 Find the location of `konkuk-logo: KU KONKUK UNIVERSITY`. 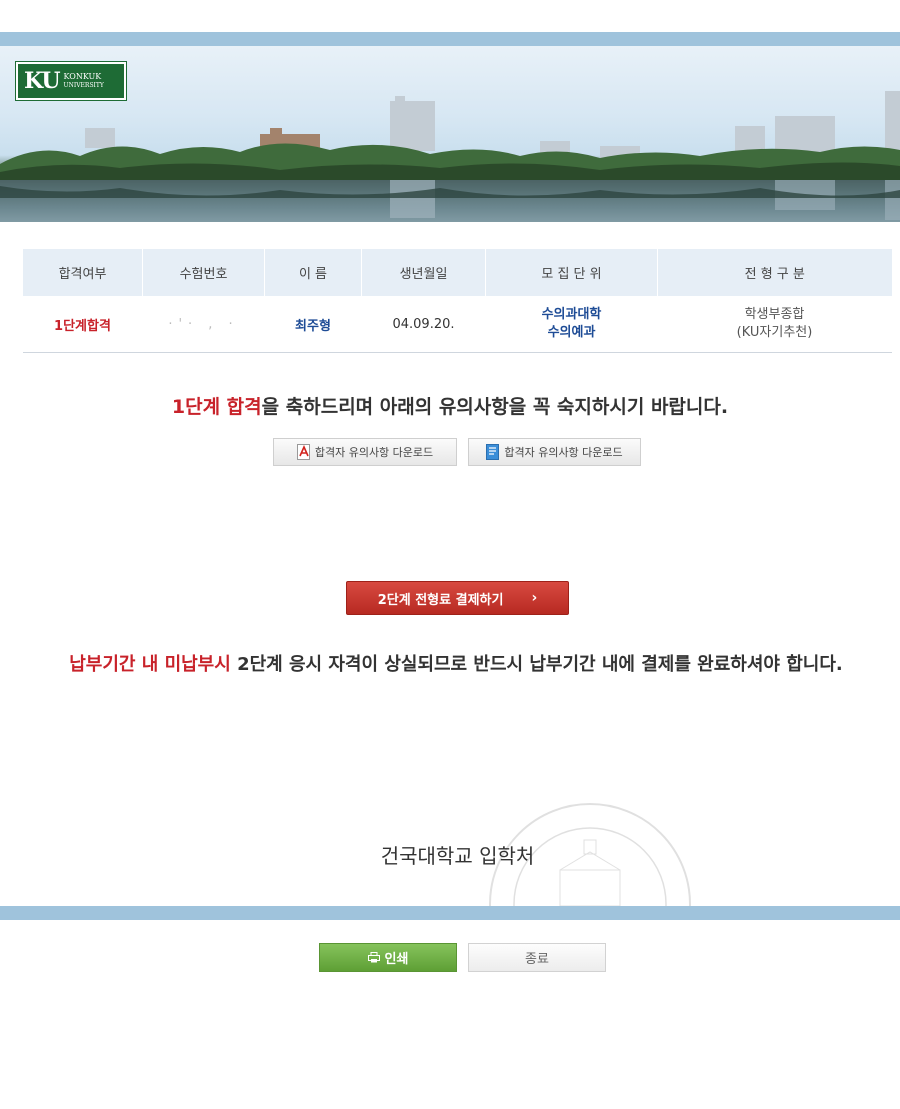

konkuk-logo: KU KONKUK UNIVERSITY is located at coordinates (71, 81).